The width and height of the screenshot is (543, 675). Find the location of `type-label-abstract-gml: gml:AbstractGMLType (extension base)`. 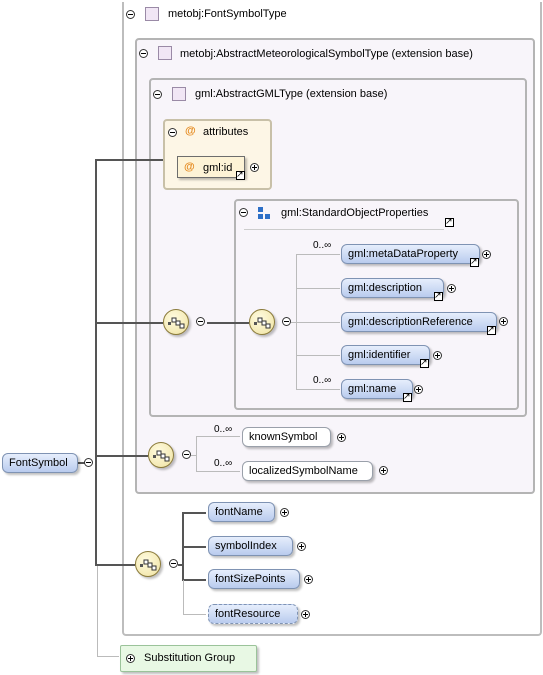

type-label-abstract-gml: gml:AbstractGMLType (extension base) is located at coordinates (291, 94).